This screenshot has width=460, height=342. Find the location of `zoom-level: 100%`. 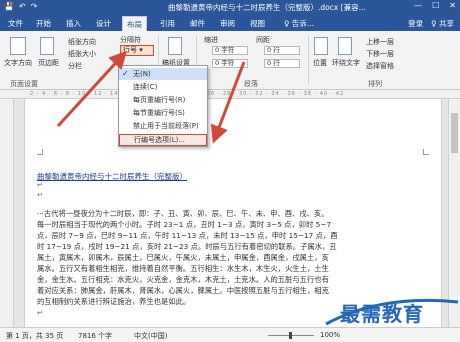

zoom-level: 100% is located at coordinates (330, 335).